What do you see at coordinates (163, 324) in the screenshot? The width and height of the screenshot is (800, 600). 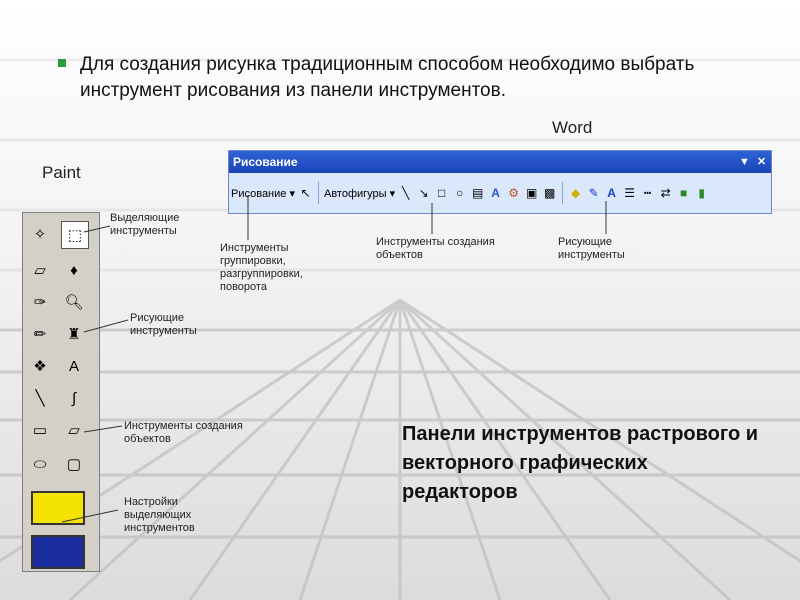 I see `annotation-draw-paint: Рисующие инструменты` at bounding box center [163, 324].